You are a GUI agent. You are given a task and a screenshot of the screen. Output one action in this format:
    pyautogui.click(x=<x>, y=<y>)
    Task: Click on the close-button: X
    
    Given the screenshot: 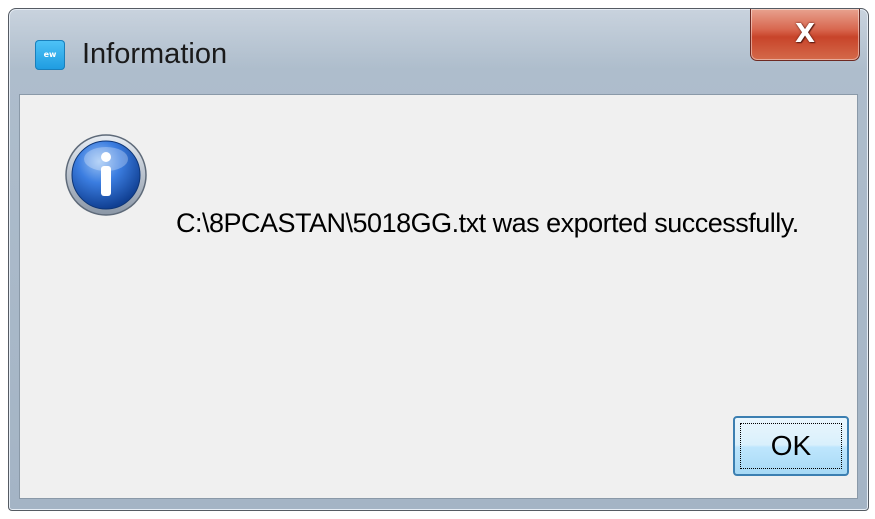 What is the action you would take?
    pyautogui.click(x=805, y=35)
    